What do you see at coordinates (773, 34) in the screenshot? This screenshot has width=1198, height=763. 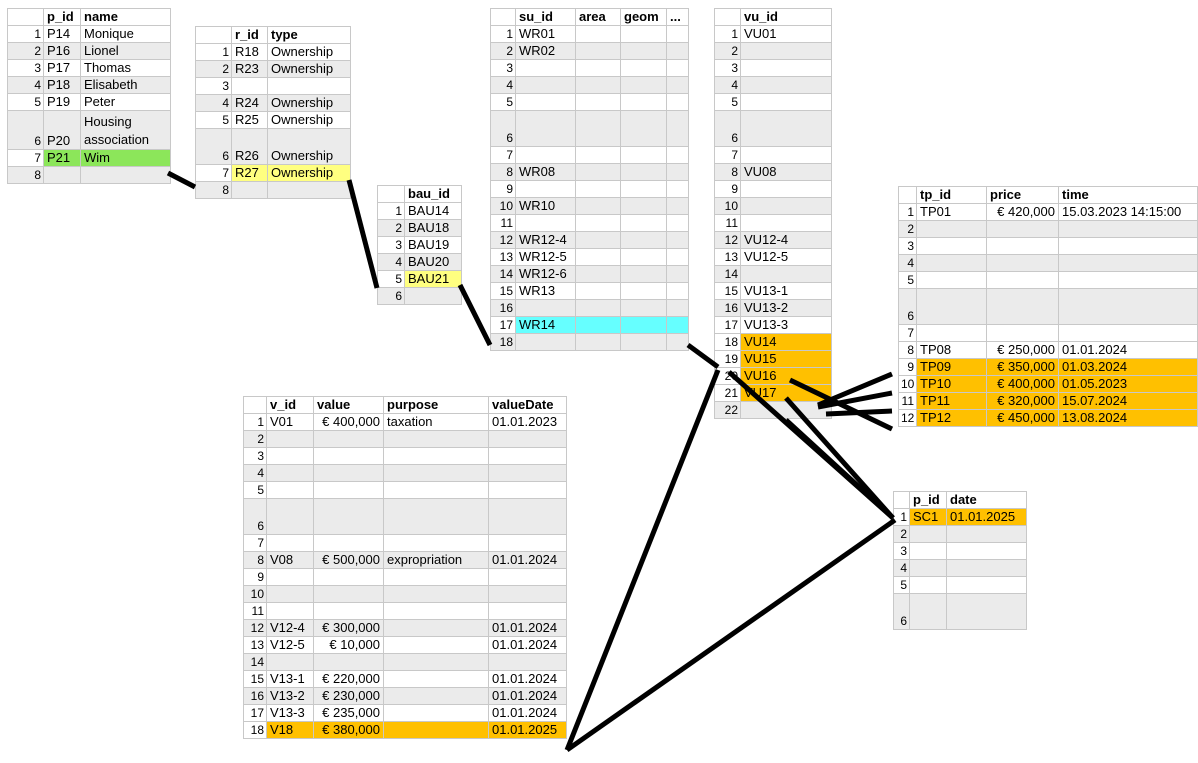 I see `table-row: 1 VU01` at bounding box center [773, 34].